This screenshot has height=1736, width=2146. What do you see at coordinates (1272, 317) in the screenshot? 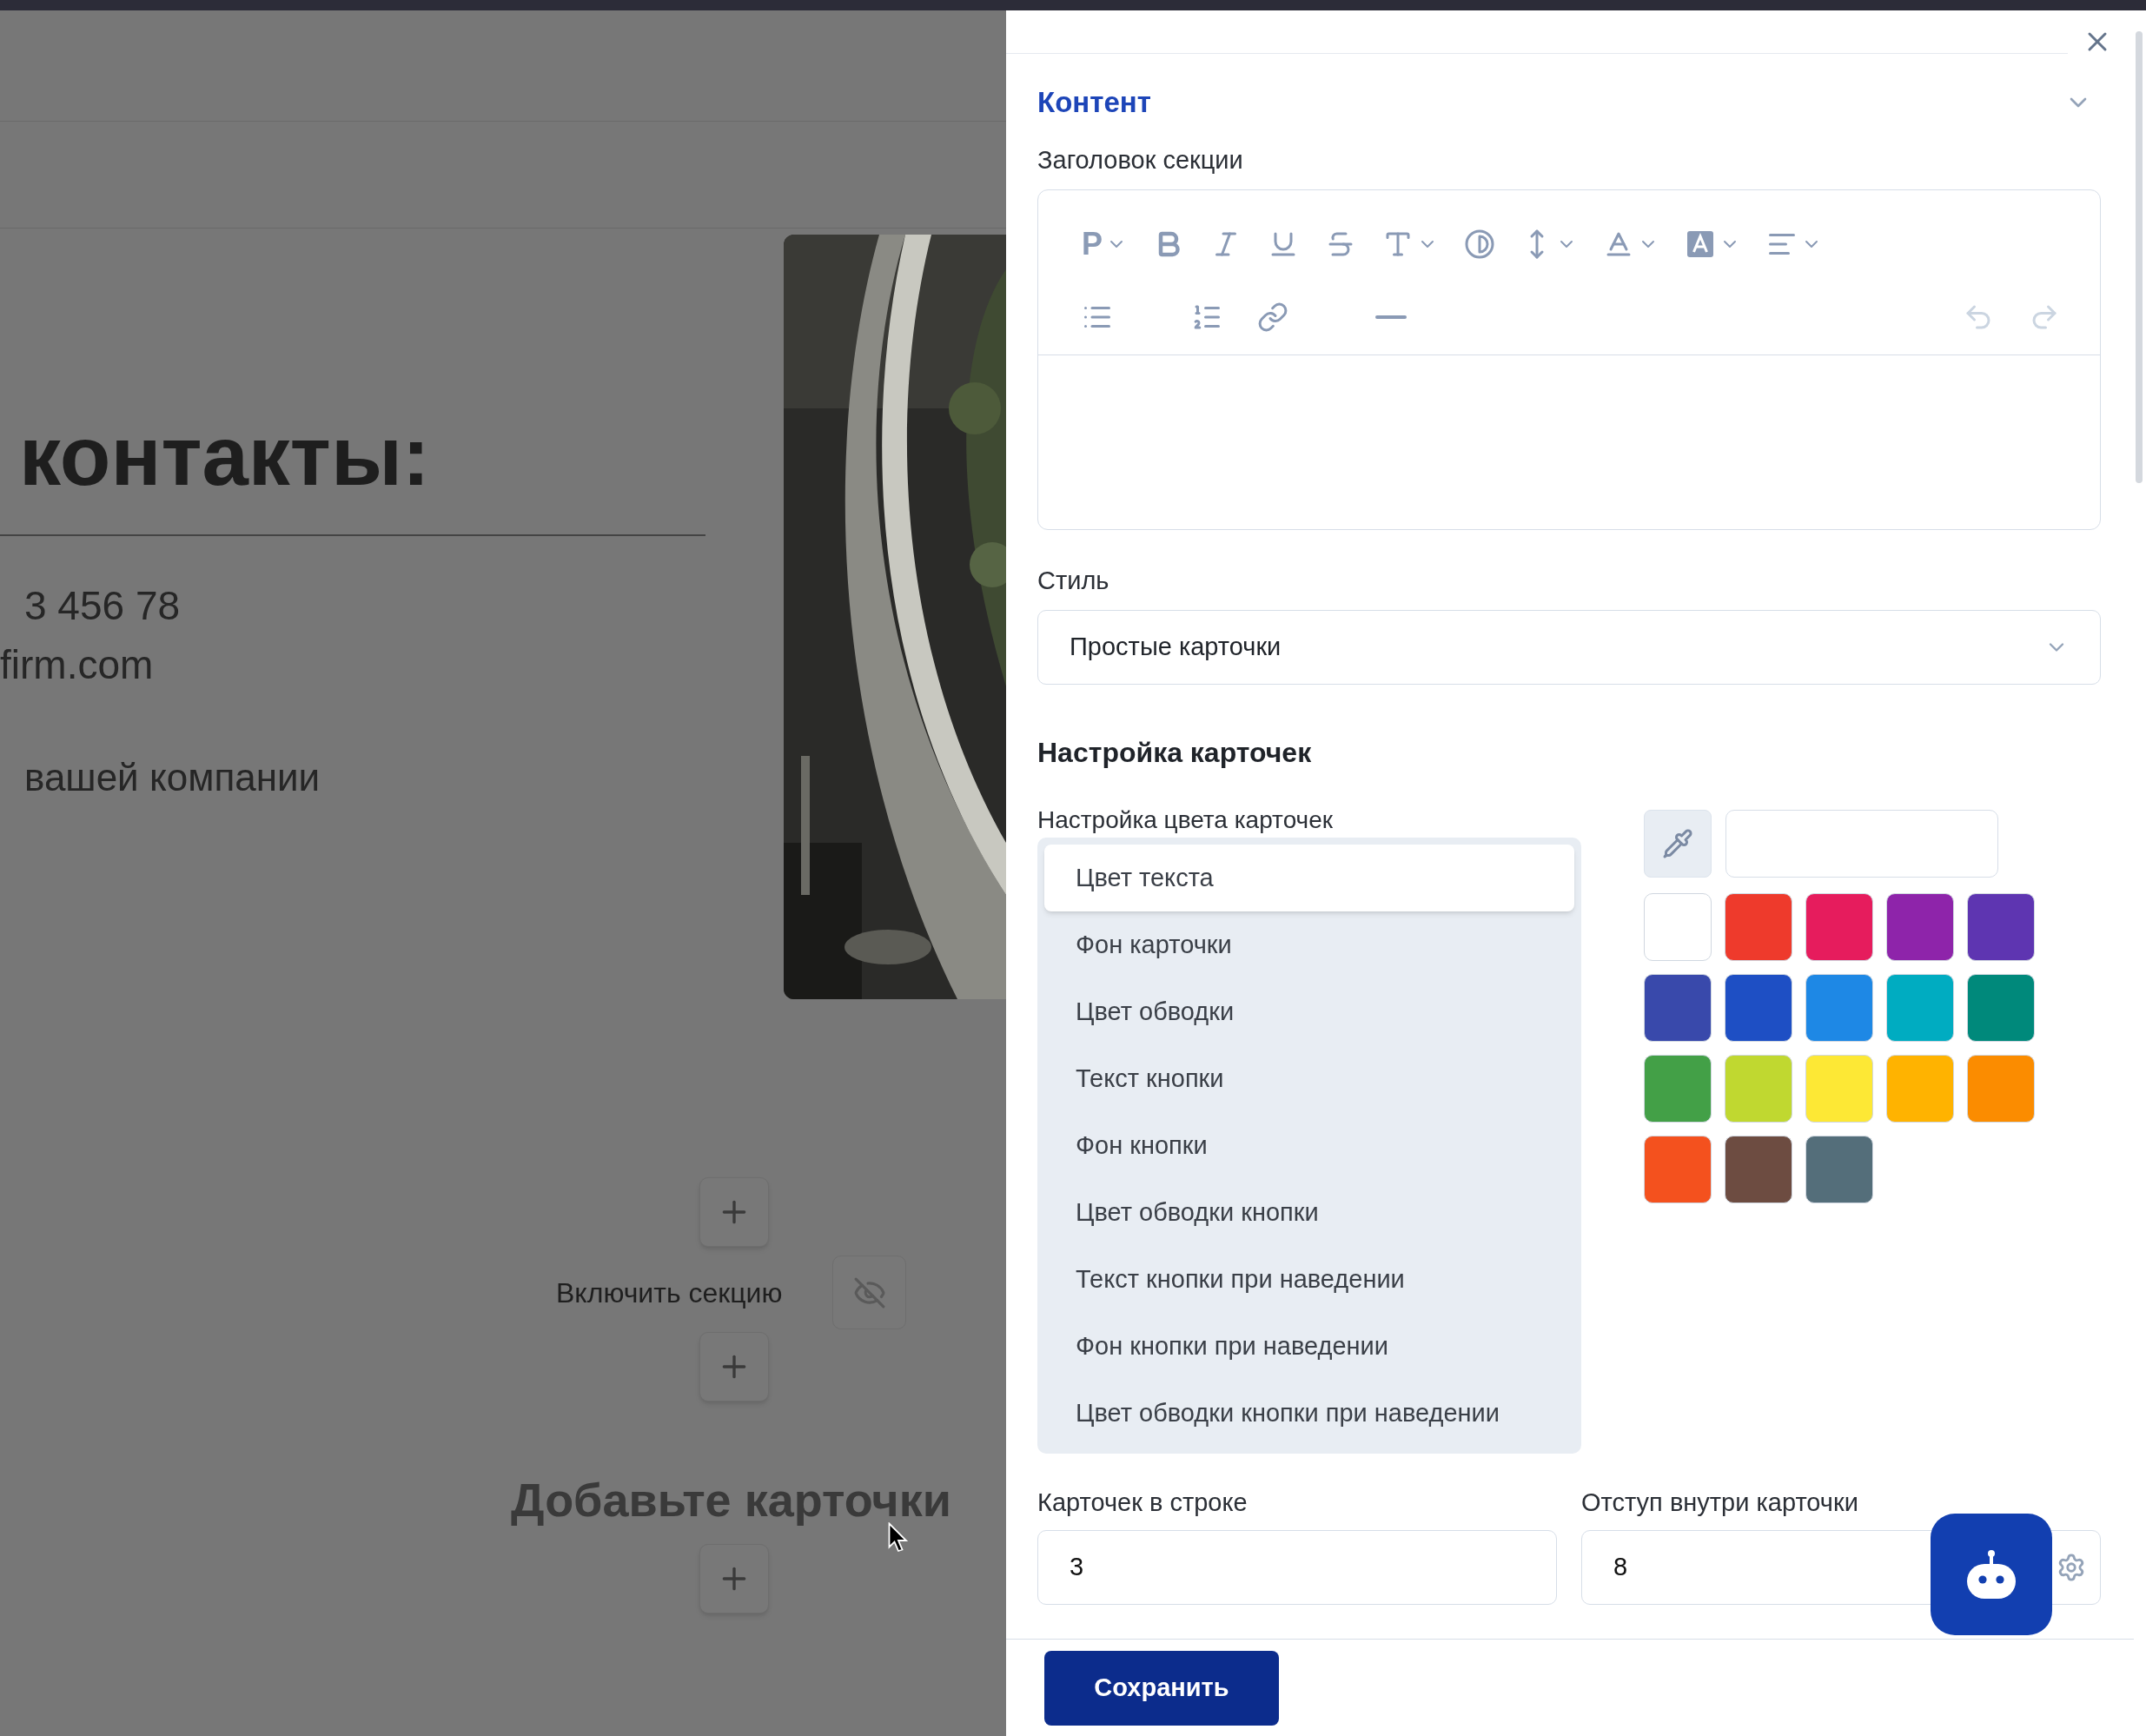
I see `link-icon` at bounding box center [1272, 317].